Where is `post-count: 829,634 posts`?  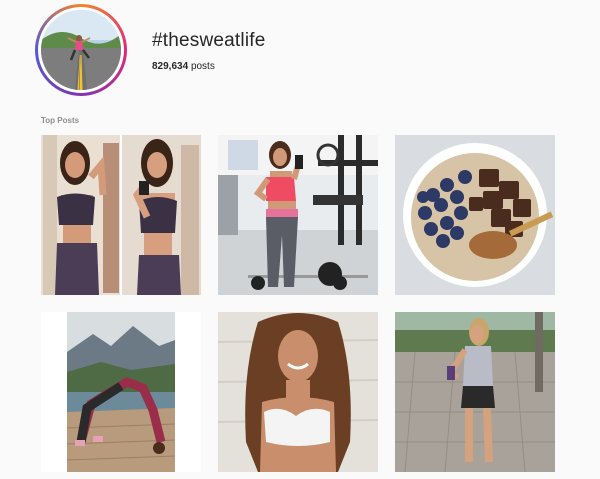
post-count: 829,634 posts is located at coordinates (183, 66).